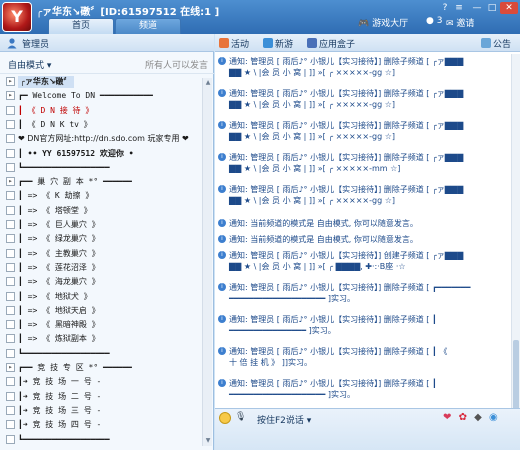 The height and width of the screenshot is (450, 520). I want to click on channel-tree-row: ┃ => 《 黑暗神殿 》, so click(100, 325).